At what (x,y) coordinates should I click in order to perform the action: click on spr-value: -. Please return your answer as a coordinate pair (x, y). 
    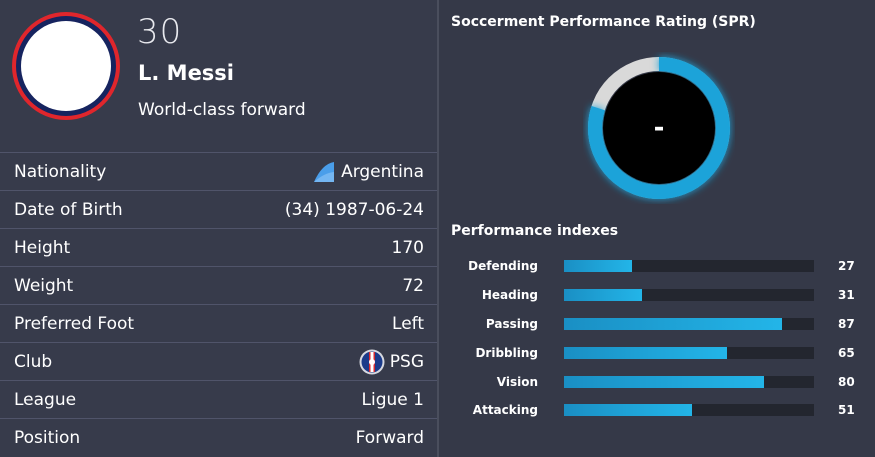
    Looking at the image, I should click on (659, 128).